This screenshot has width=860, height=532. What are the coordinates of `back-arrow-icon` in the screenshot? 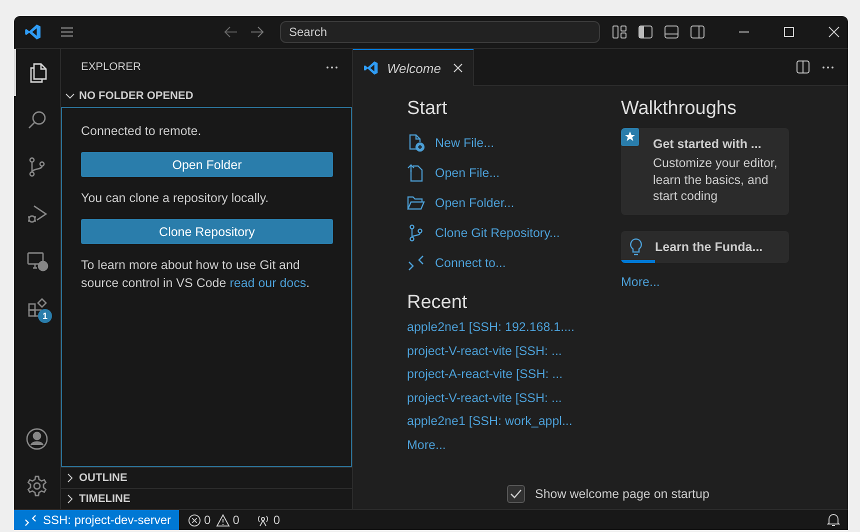 It's located at (231, 32).